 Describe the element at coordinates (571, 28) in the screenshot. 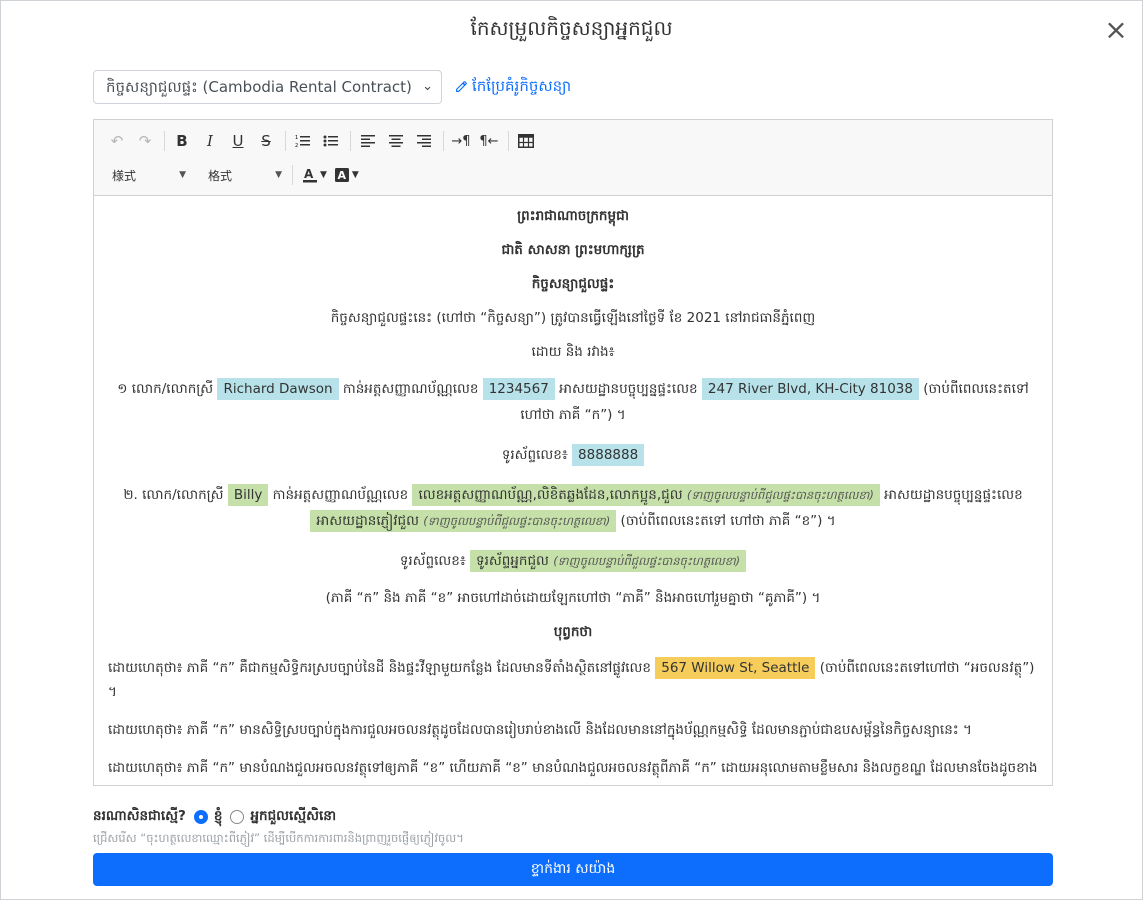

I see `modal-title: កែសម្រួលកិច្ចសន្យាអ្នកជួល` at that location.